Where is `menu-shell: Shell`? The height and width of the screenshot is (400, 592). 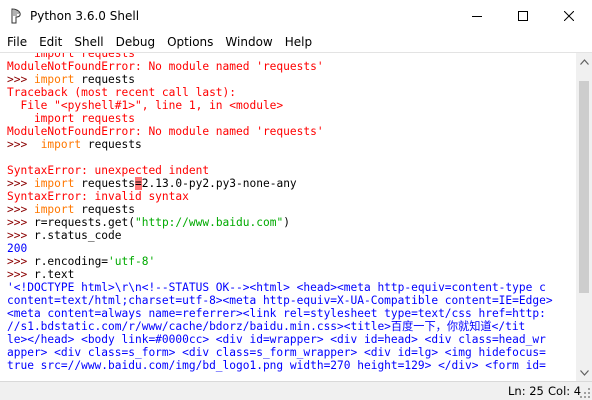
menu-shell: Shell is located at coordinates (88, 42).